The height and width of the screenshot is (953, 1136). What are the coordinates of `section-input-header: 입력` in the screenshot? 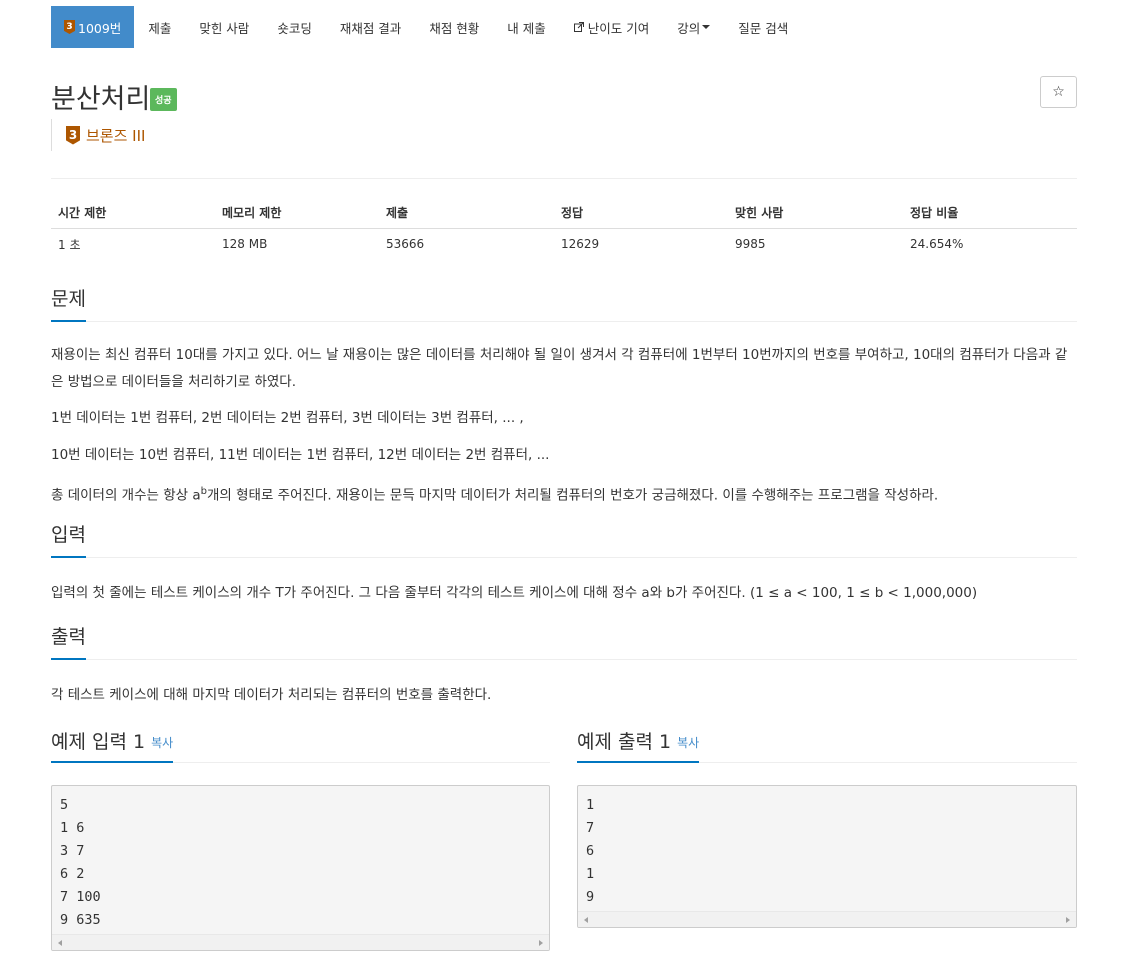 It's located at (564, 541).